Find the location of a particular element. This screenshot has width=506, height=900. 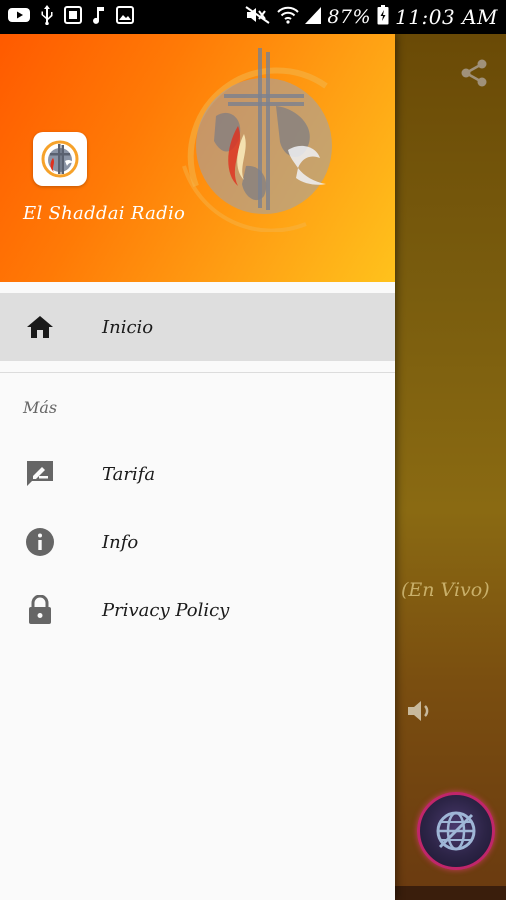

usb-icon is located at coordinates (47, 17).